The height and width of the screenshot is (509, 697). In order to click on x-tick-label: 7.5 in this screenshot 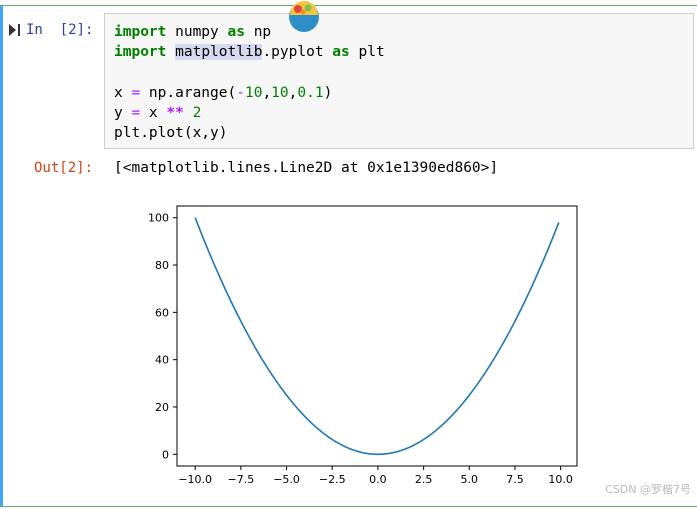, I will do `click(515, 479)`.